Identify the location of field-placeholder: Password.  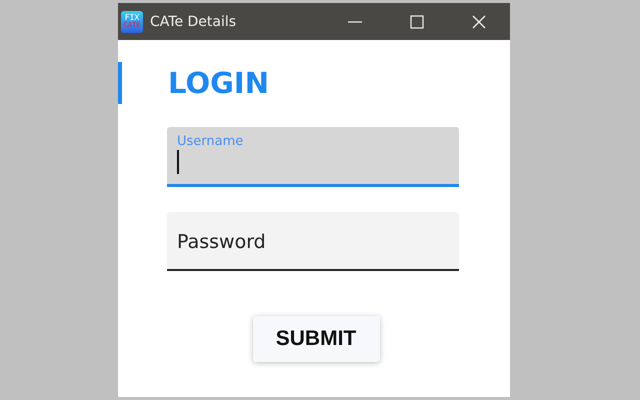
(221, 242).